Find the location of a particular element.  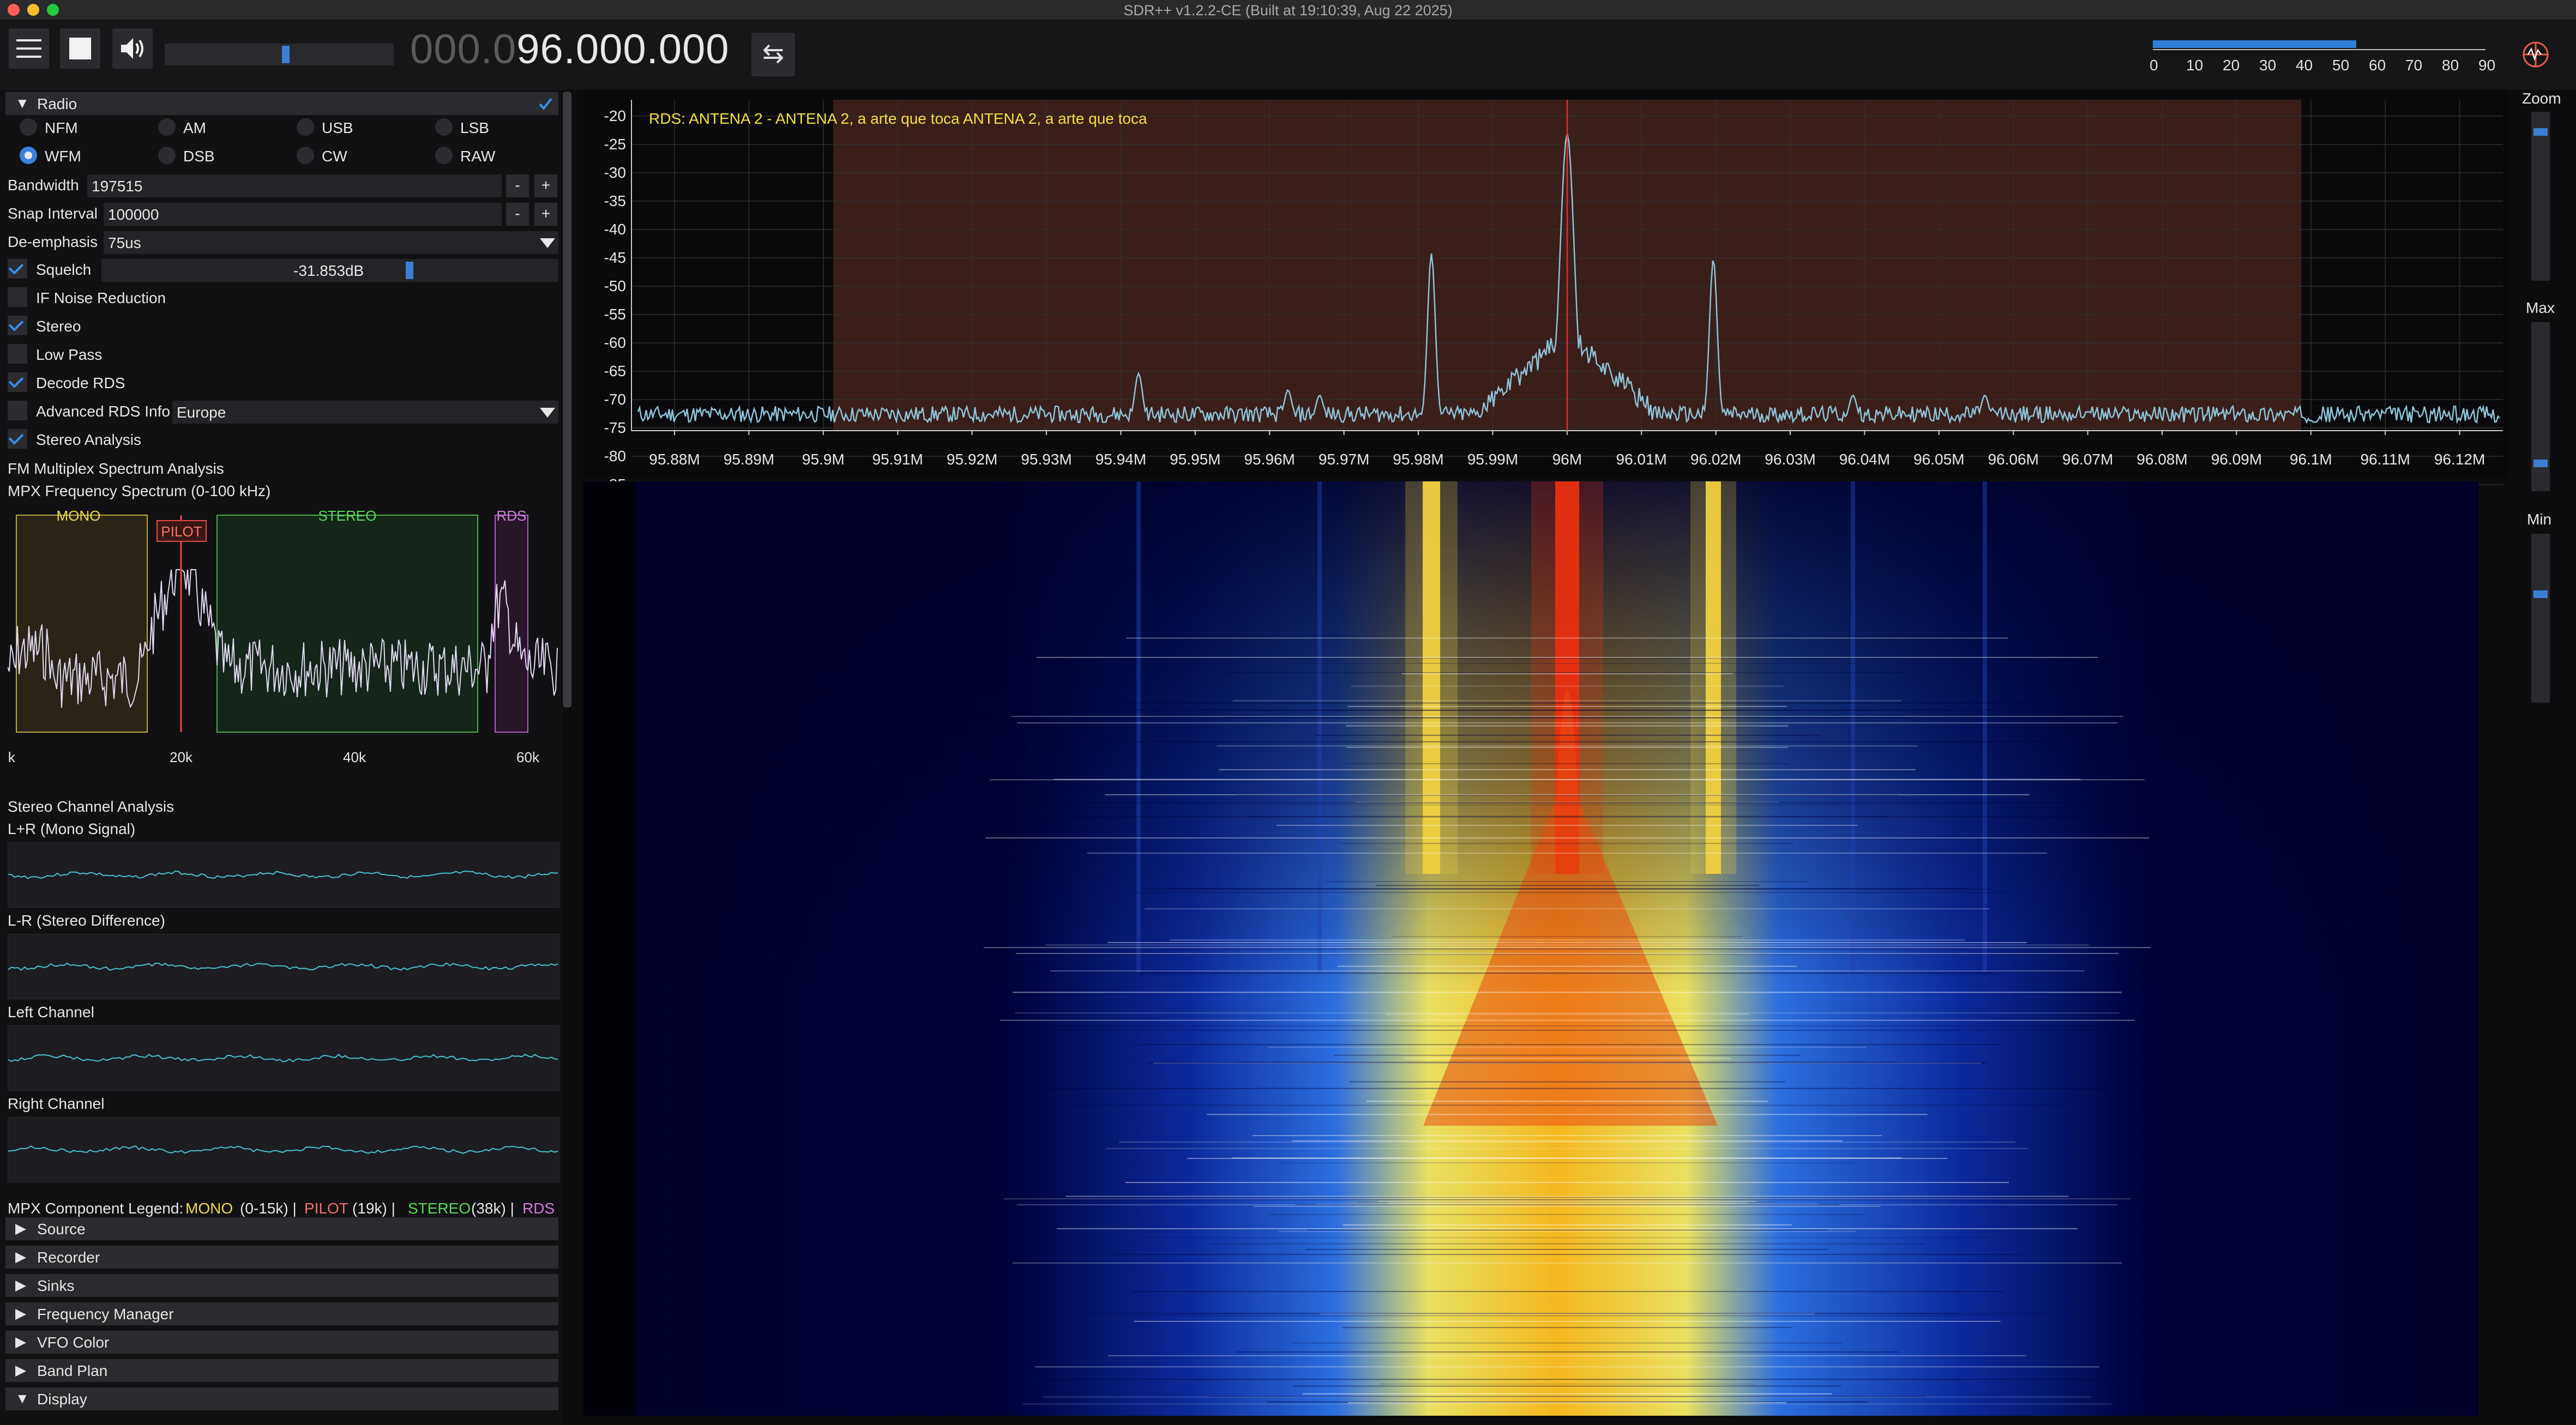

deemphasis-label: De-emphasis is located at coordinates (53, 241).